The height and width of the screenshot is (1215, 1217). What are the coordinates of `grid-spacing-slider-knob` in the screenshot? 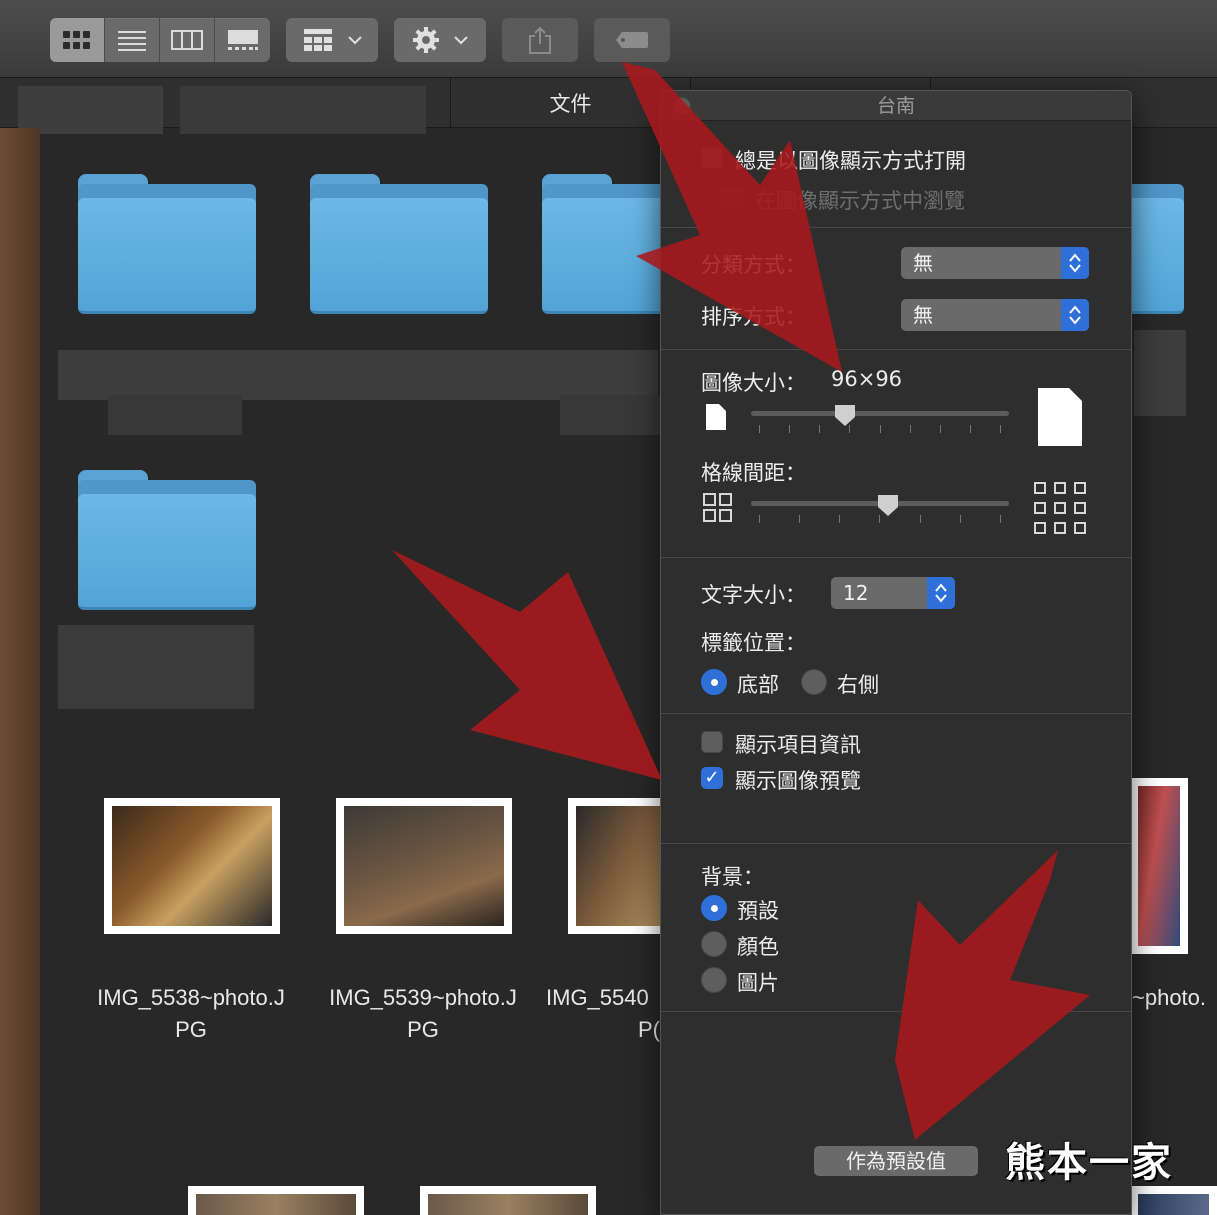 It's located at (888, 505).